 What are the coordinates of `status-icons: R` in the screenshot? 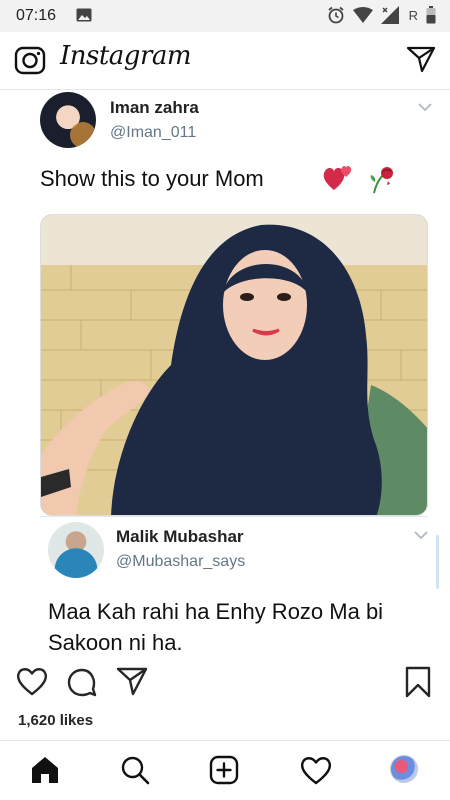 It's located at (381, 15).